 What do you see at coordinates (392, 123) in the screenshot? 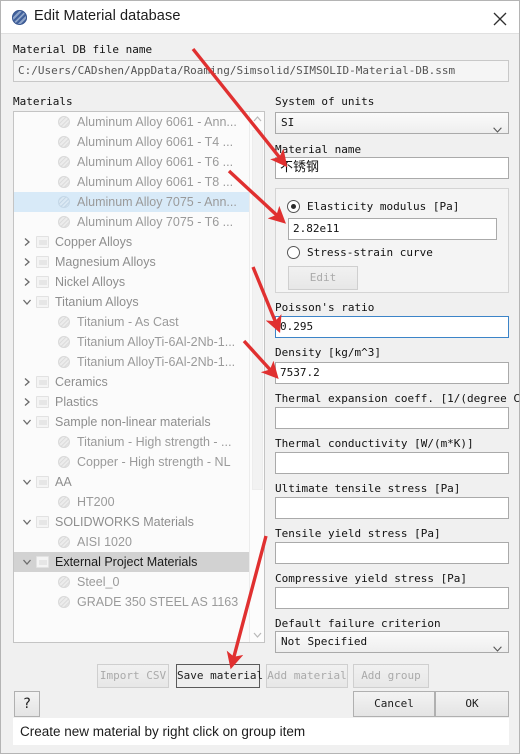
I see `system-of-units-select: SI` at bounding box center [392, 123].